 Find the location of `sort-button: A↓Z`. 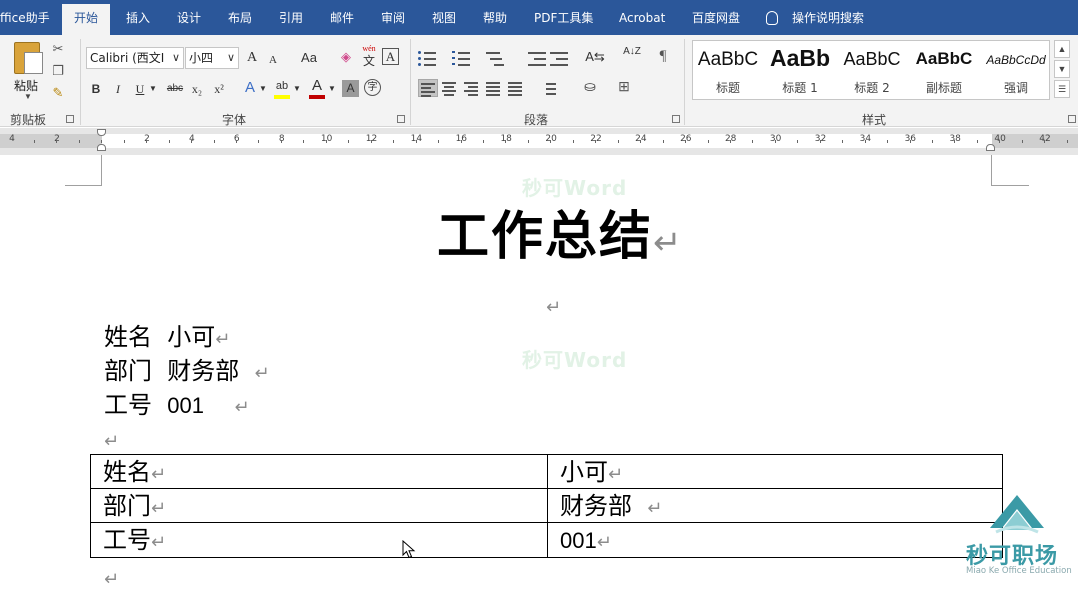

sort-button: A↓Z is located at coordinates (632, 52).